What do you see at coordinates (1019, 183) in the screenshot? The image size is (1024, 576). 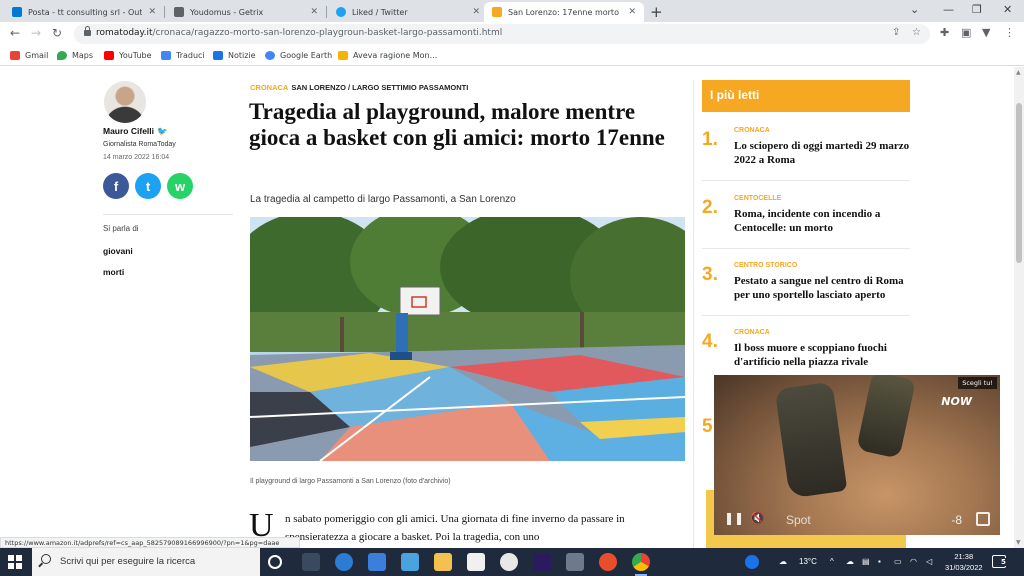 I see `scroll-thumb` at bounding box center [1019, 183].